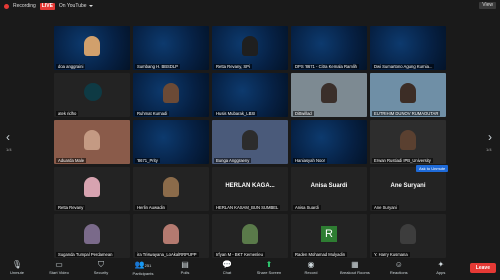  Describe the element at coordinates (398, 272) in the screenshot. I see `reactions-label: Reactions` at that location.